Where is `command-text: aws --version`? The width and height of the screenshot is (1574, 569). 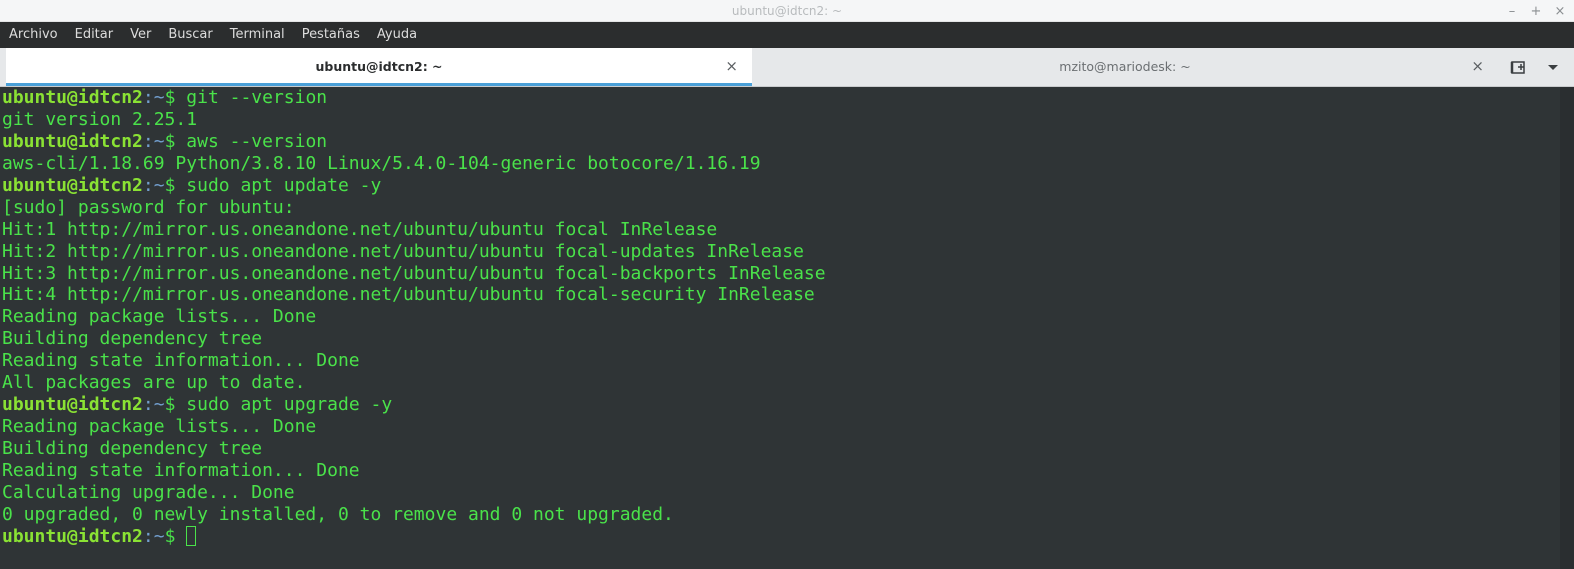 command-text: aws --version is located at coordinates (257, 141).